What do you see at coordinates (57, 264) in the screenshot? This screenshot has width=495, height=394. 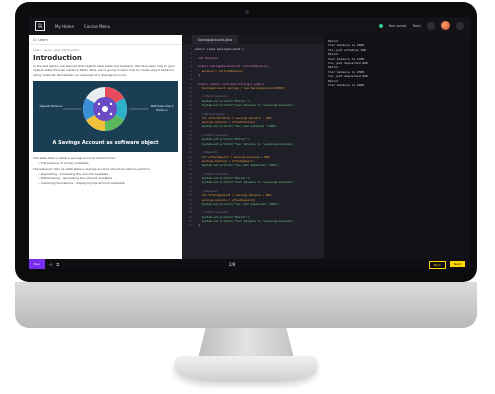 I see `copy-icon: ⧉` at bounding box center [57, 264].